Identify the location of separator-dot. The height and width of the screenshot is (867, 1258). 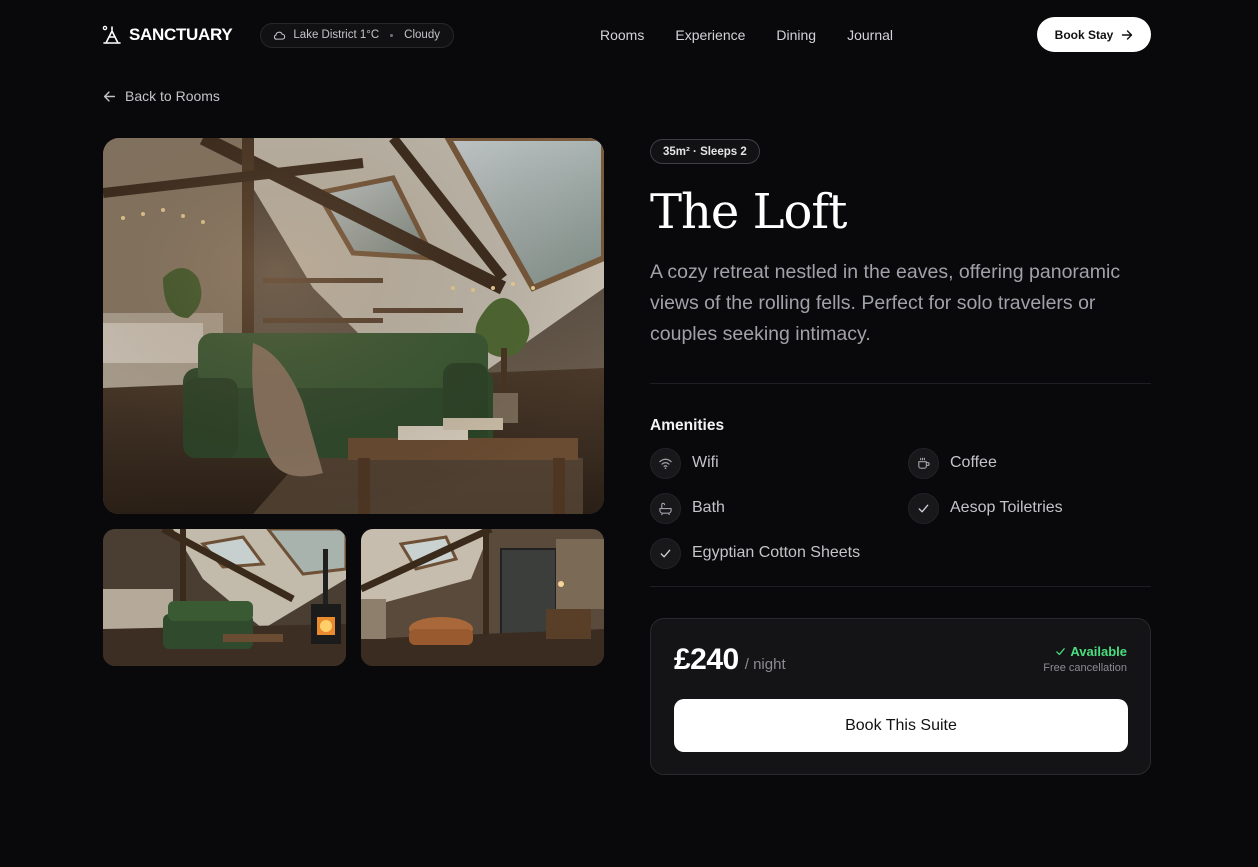
(392, 35).